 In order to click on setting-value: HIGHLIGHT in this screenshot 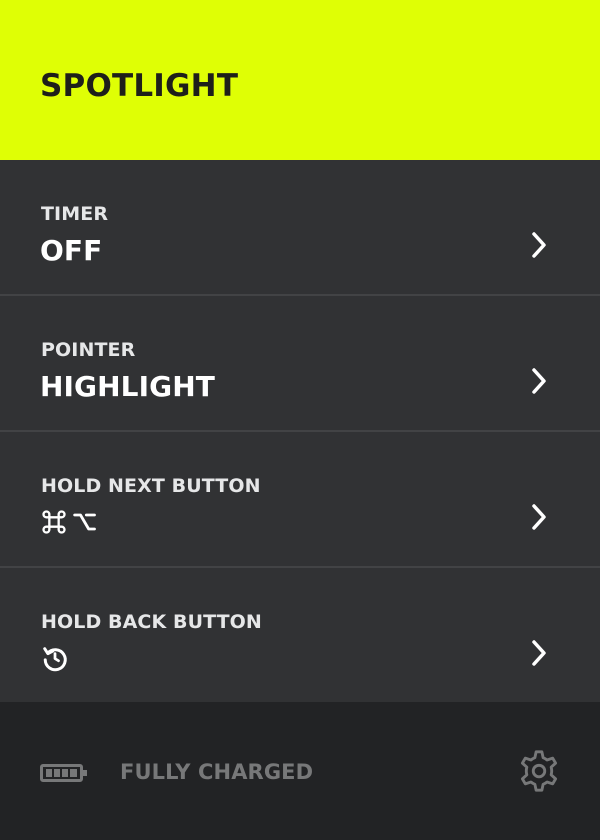, I will do `click(127, 386)`.